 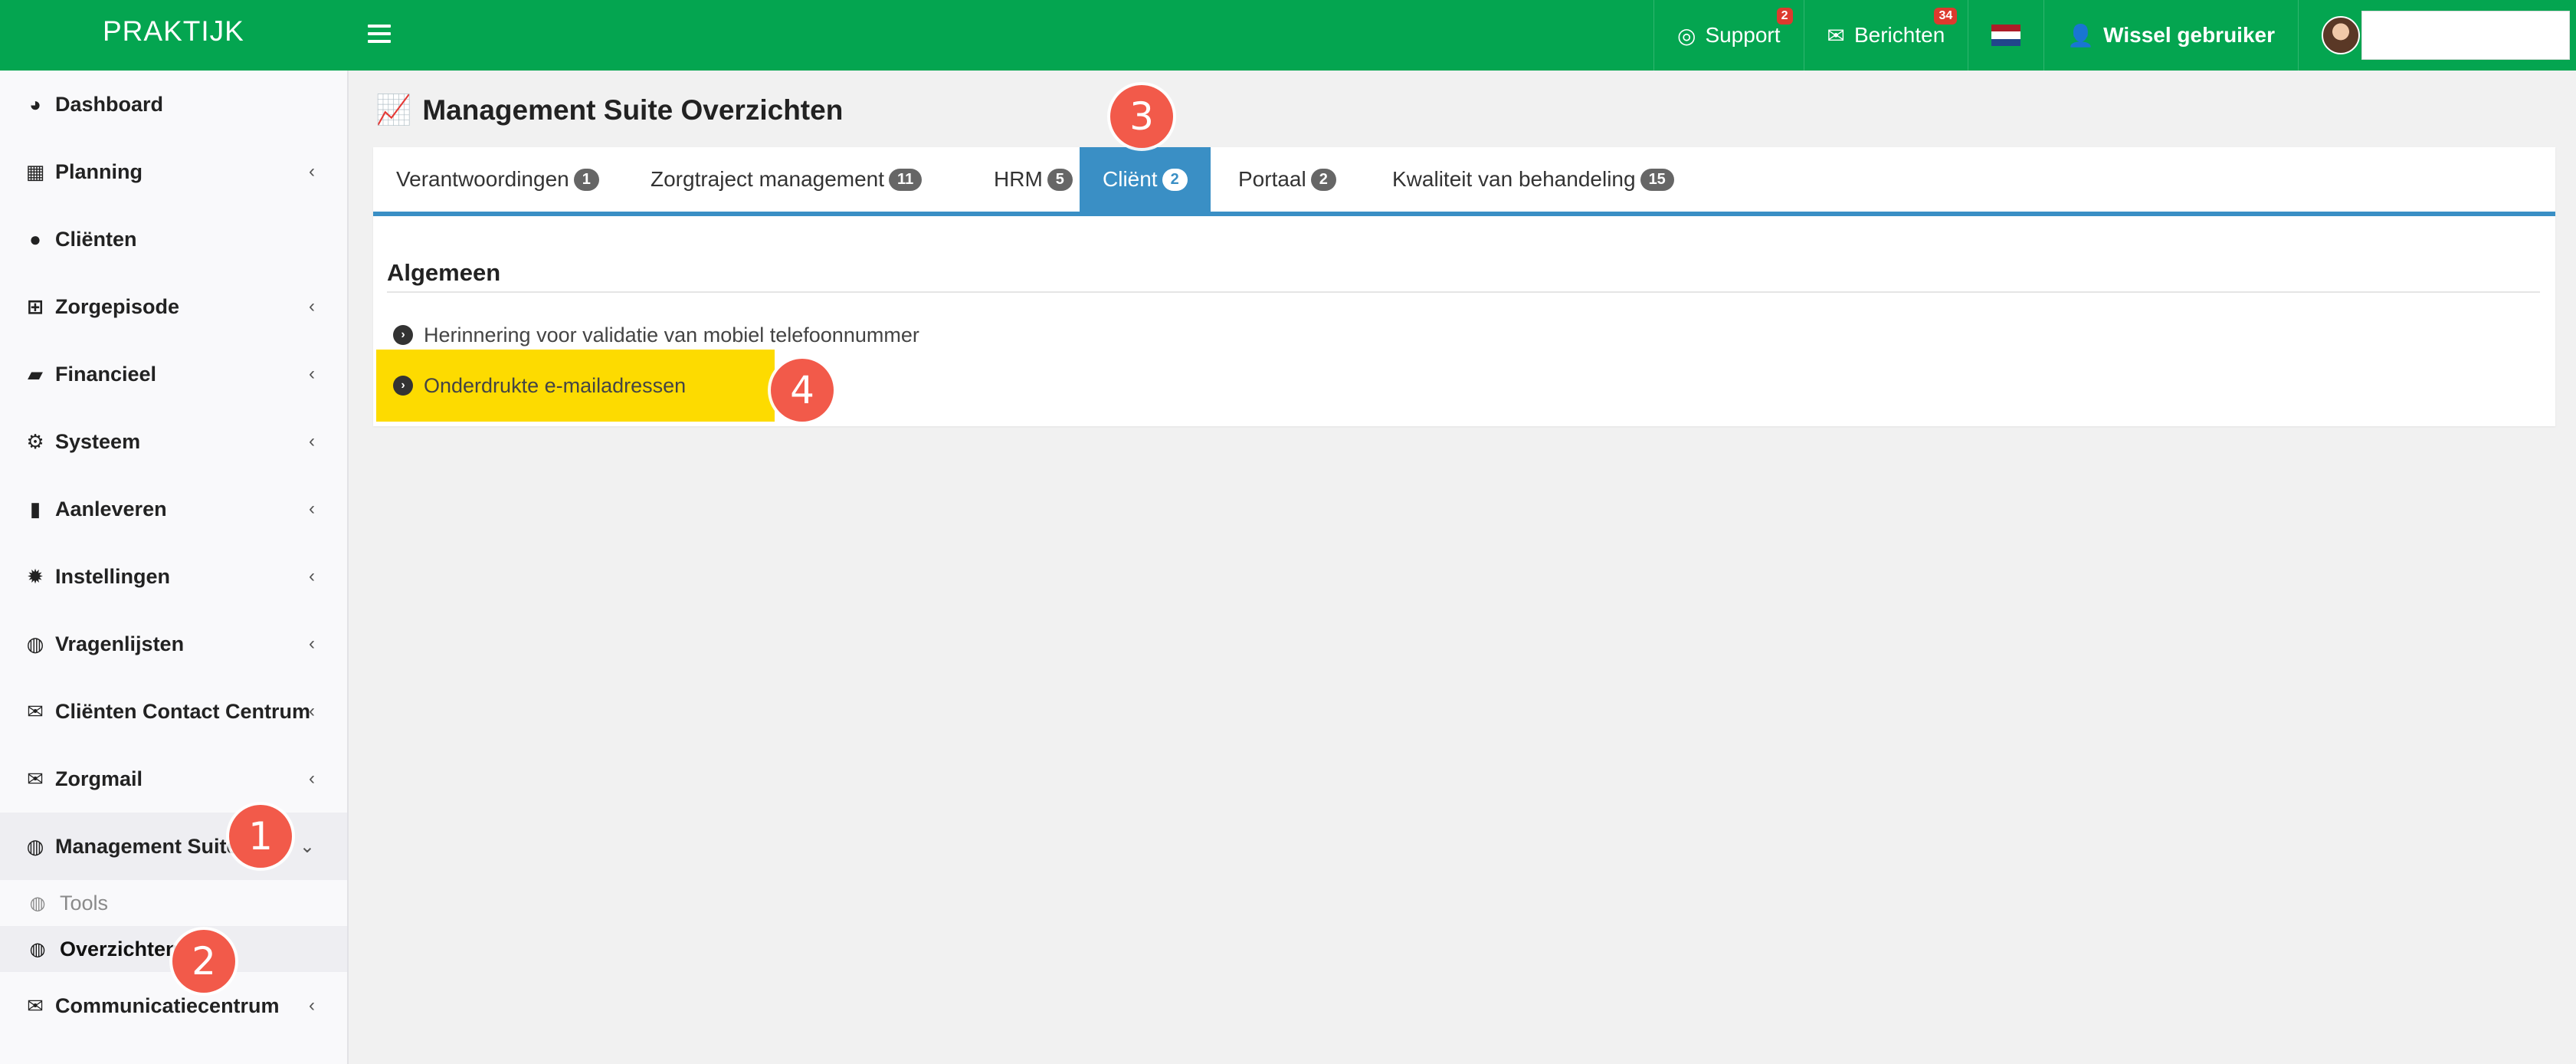 I want to click on truck-icon: ▮, so click(x=35, y=509).